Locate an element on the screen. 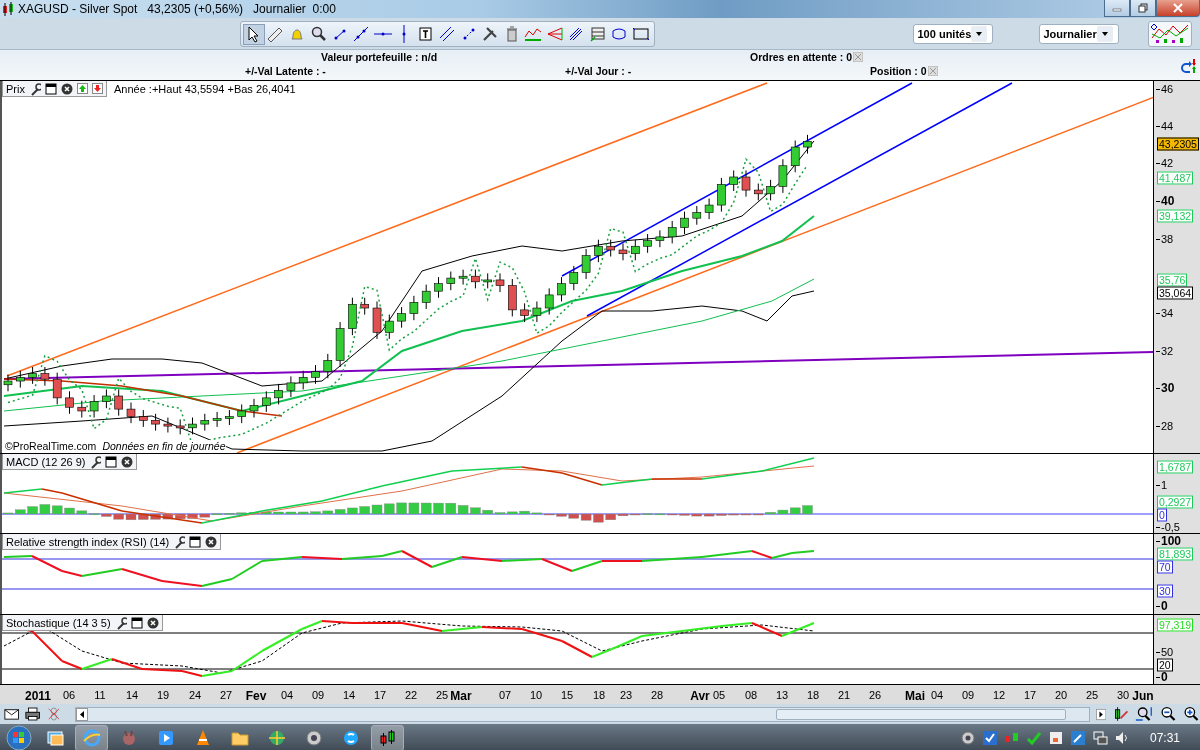  axis-label: 2011 is located at coordinates (38, 696).